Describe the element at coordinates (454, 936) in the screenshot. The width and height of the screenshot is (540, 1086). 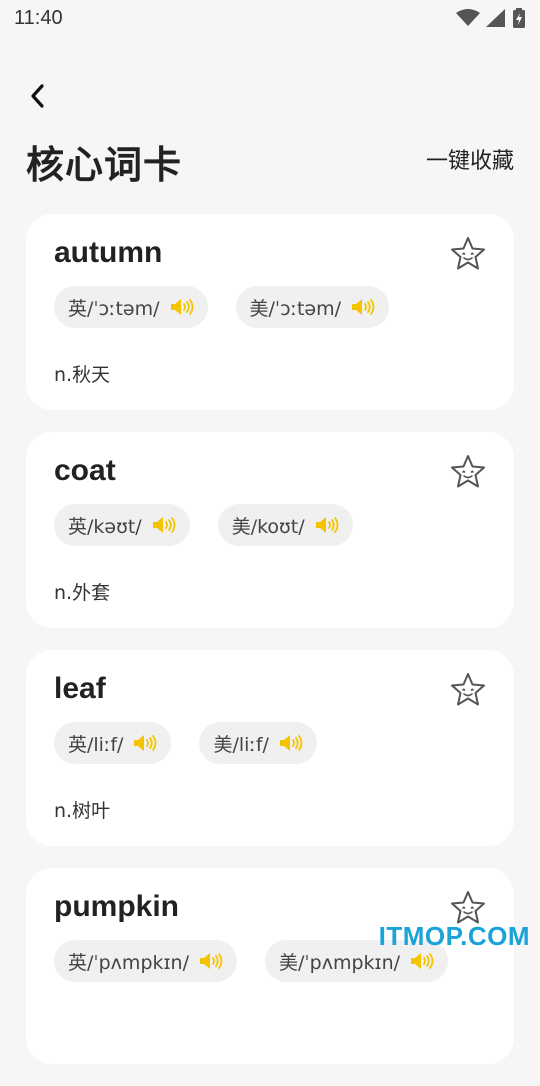
I see `watermark-logo: ITMOP.COM` at that location.